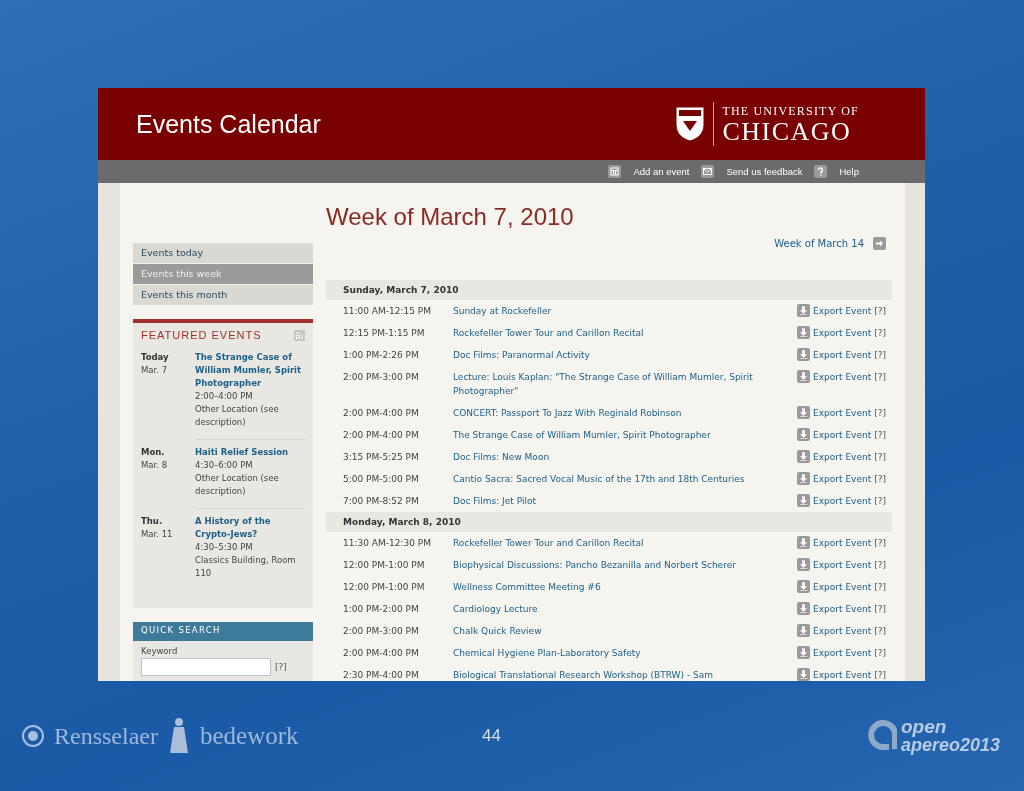 This screenshot has width=1024, height=791. Describe the element at coordinates (223, 631) in the screenshot. I see `section-title: QUICK SEARCH` at that location.